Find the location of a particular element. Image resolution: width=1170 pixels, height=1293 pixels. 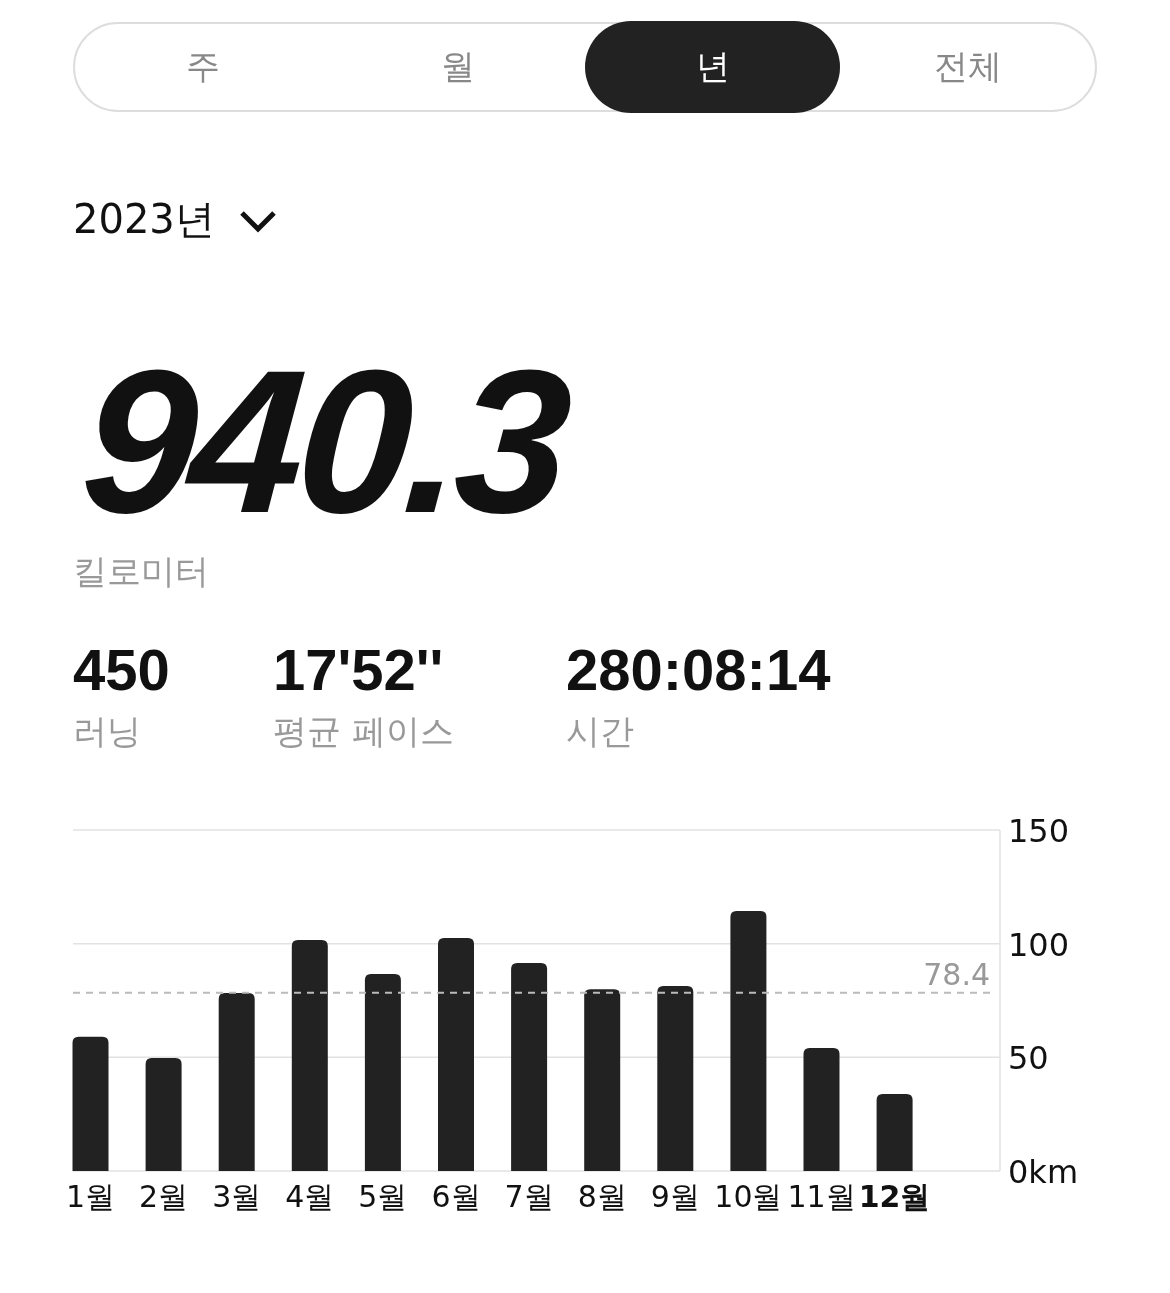

stat-value: 17'52'' is located at coordinates (359, 670).